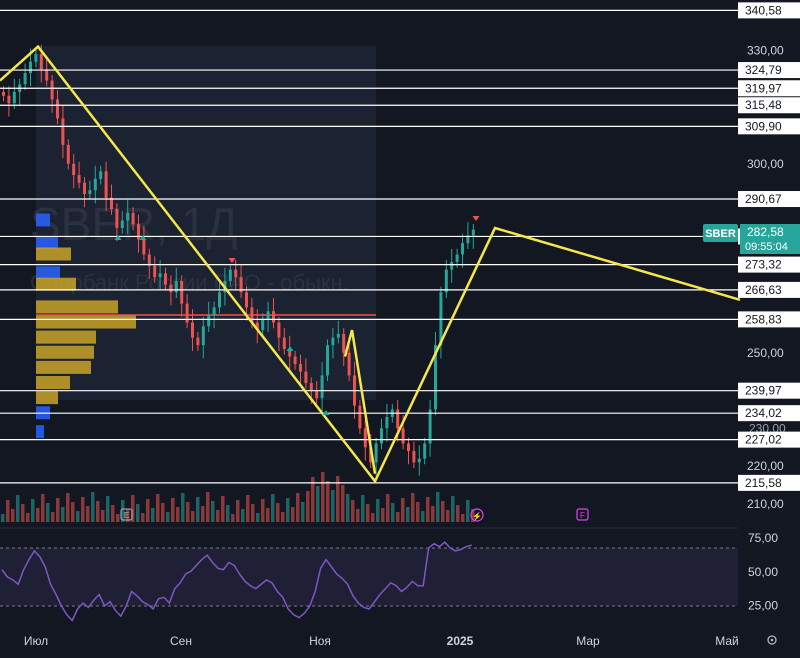 The width and height of the screenshot is (800, 658). What do you see at coordinates (763, 413) in the screenshot?
I see `level-label: 234,02` at bounding box center [763, 413].